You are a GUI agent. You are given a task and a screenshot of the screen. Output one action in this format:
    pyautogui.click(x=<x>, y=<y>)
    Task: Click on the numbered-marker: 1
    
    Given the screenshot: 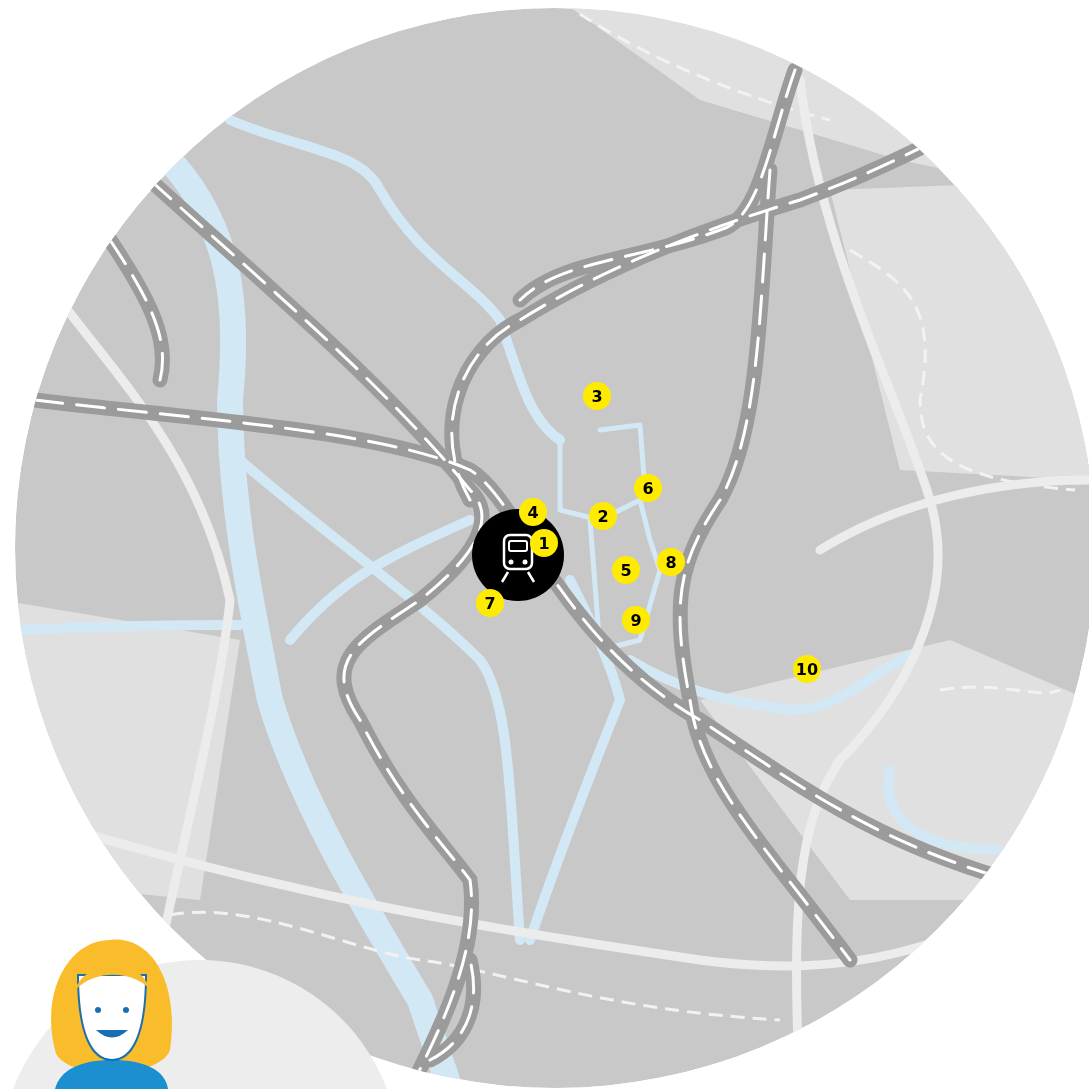 What is the action you would take?
    pyautogui.click(x=544, y=543)
    